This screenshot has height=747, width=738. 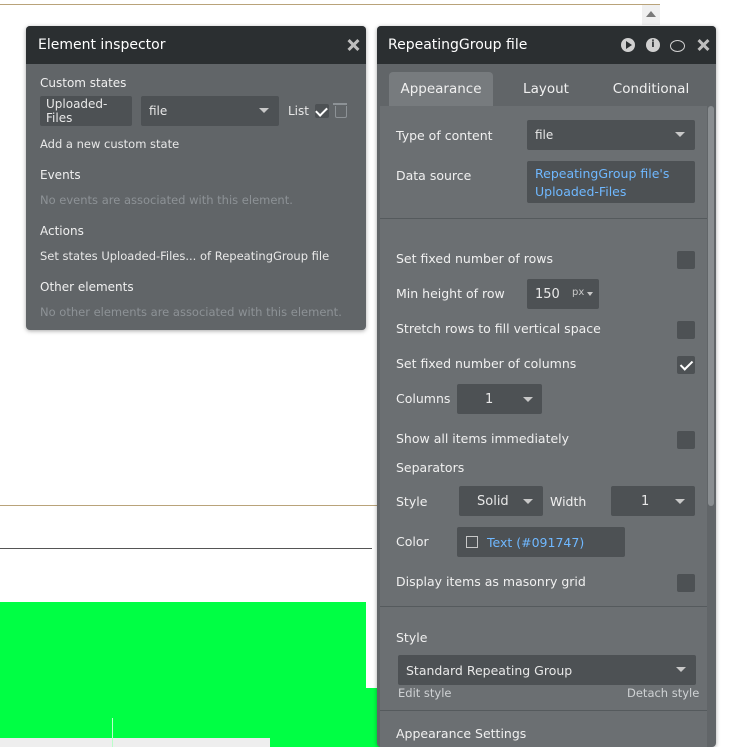 I want to click on trash-icon, so click(x=340, y=110).